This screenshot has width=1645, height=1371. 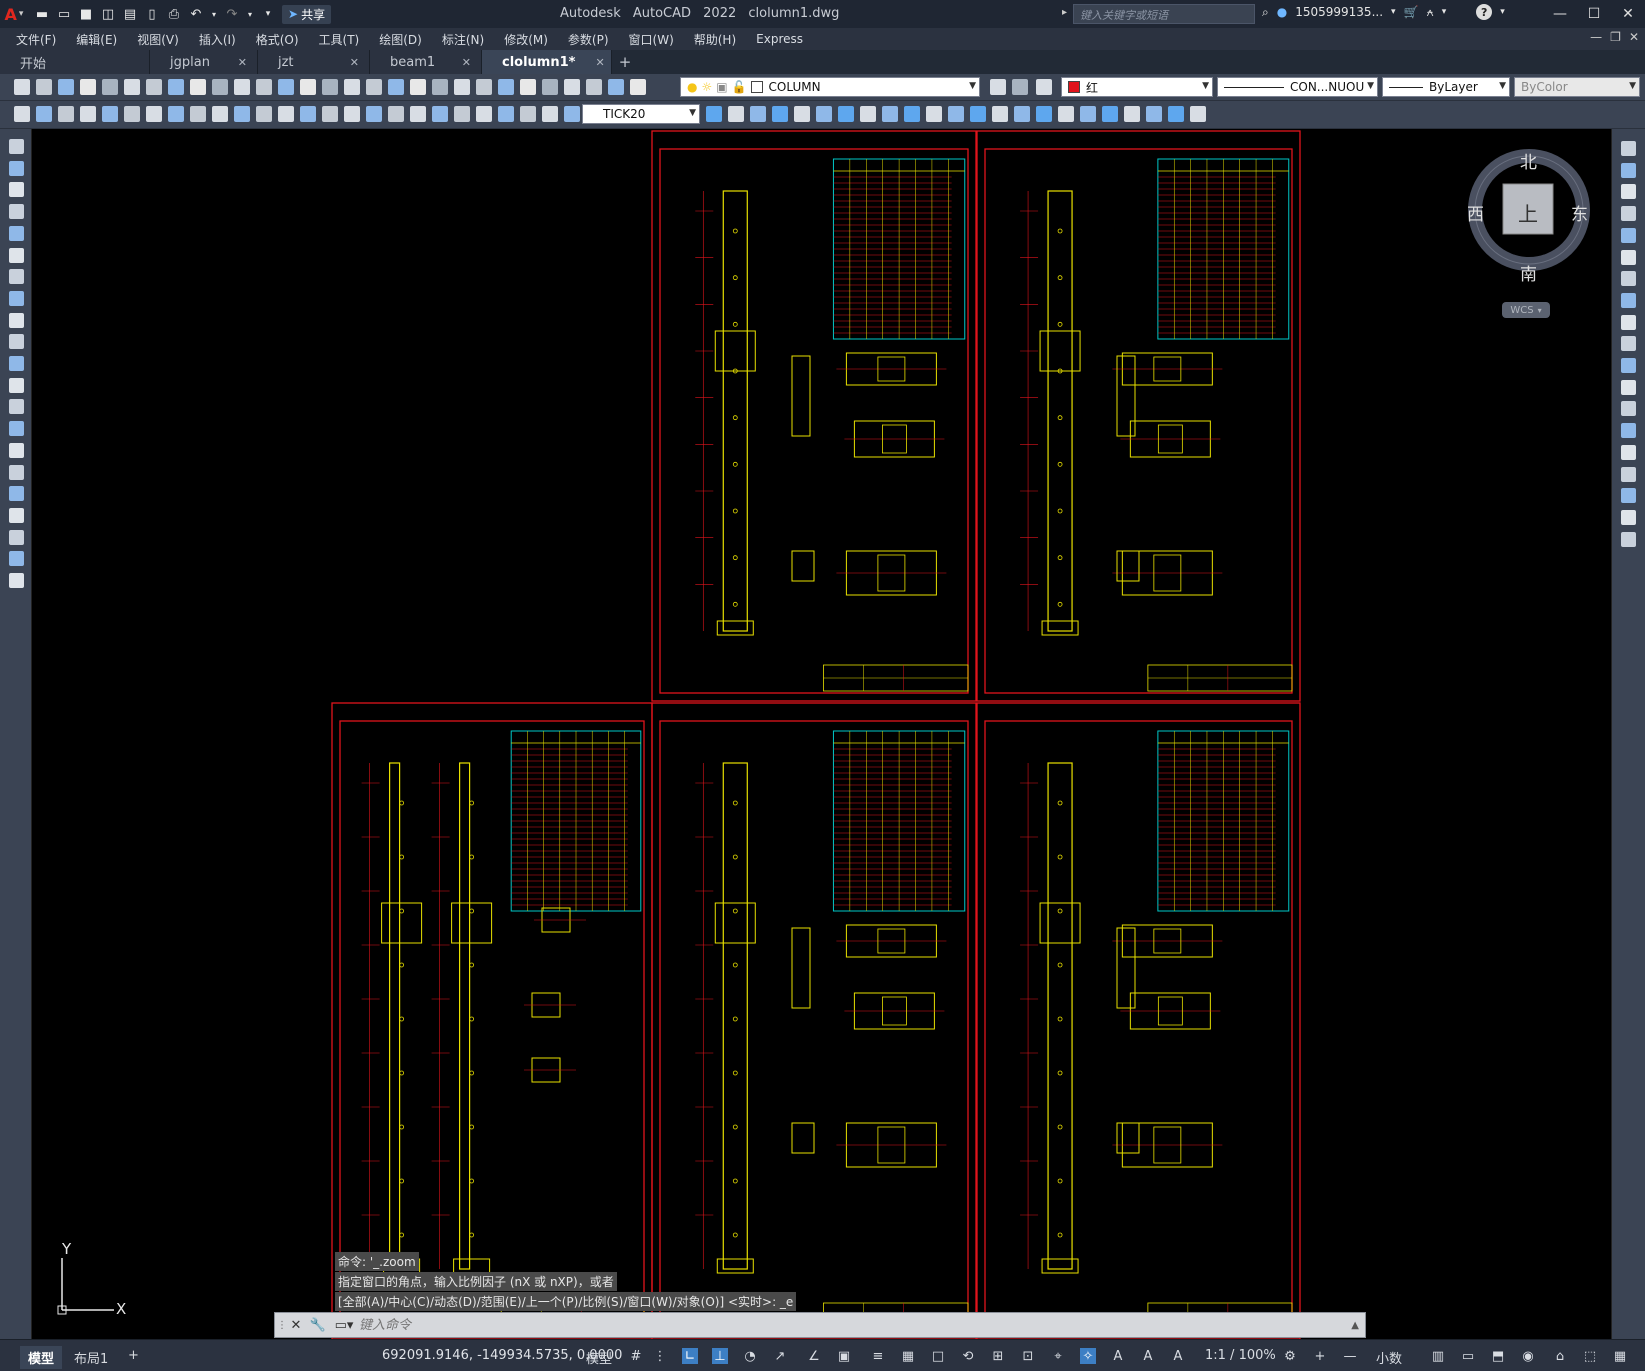 What do you see at coordinates (232, 14) in the screenshot?
I see `redo-icon: ↷` at bounding box center [232, 14].